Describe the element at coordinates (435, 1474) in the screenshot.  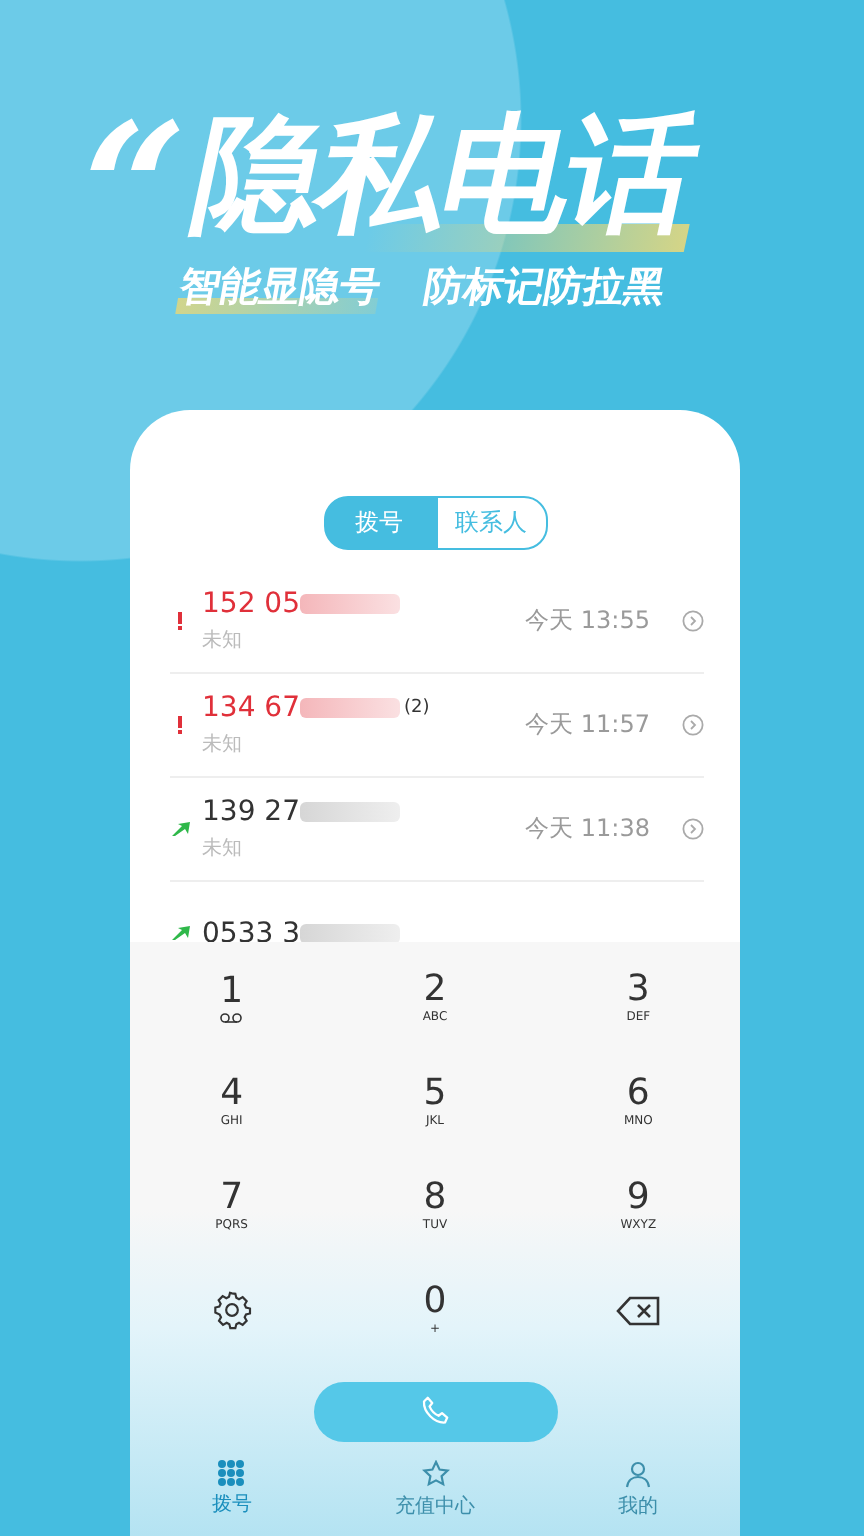
I see `star-icon` at that location.